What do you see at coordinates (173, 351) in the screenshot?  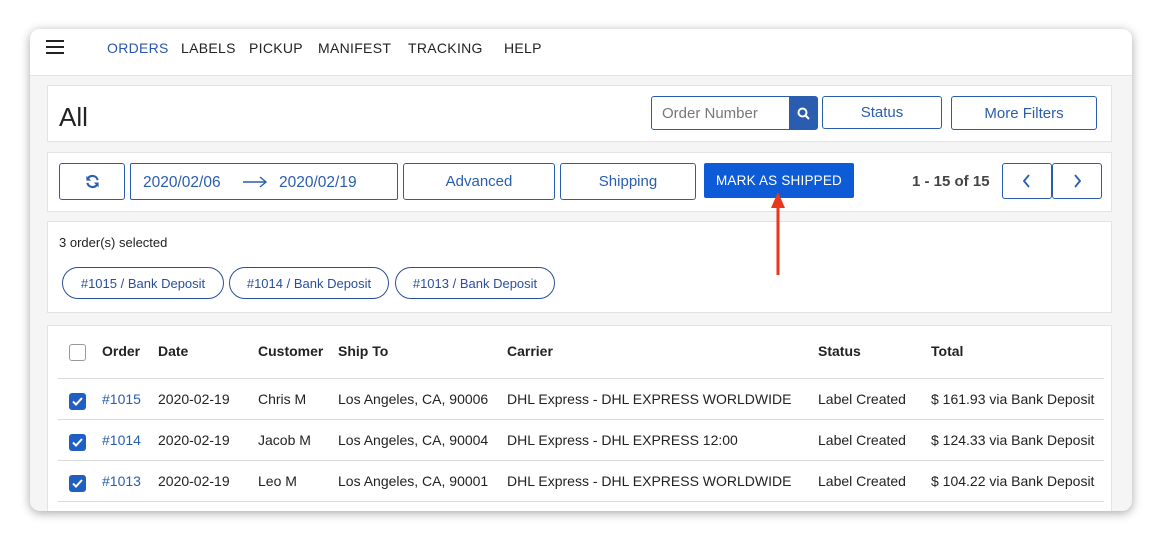 I see `column-header-date: Date` at bounding box center [173, 351].